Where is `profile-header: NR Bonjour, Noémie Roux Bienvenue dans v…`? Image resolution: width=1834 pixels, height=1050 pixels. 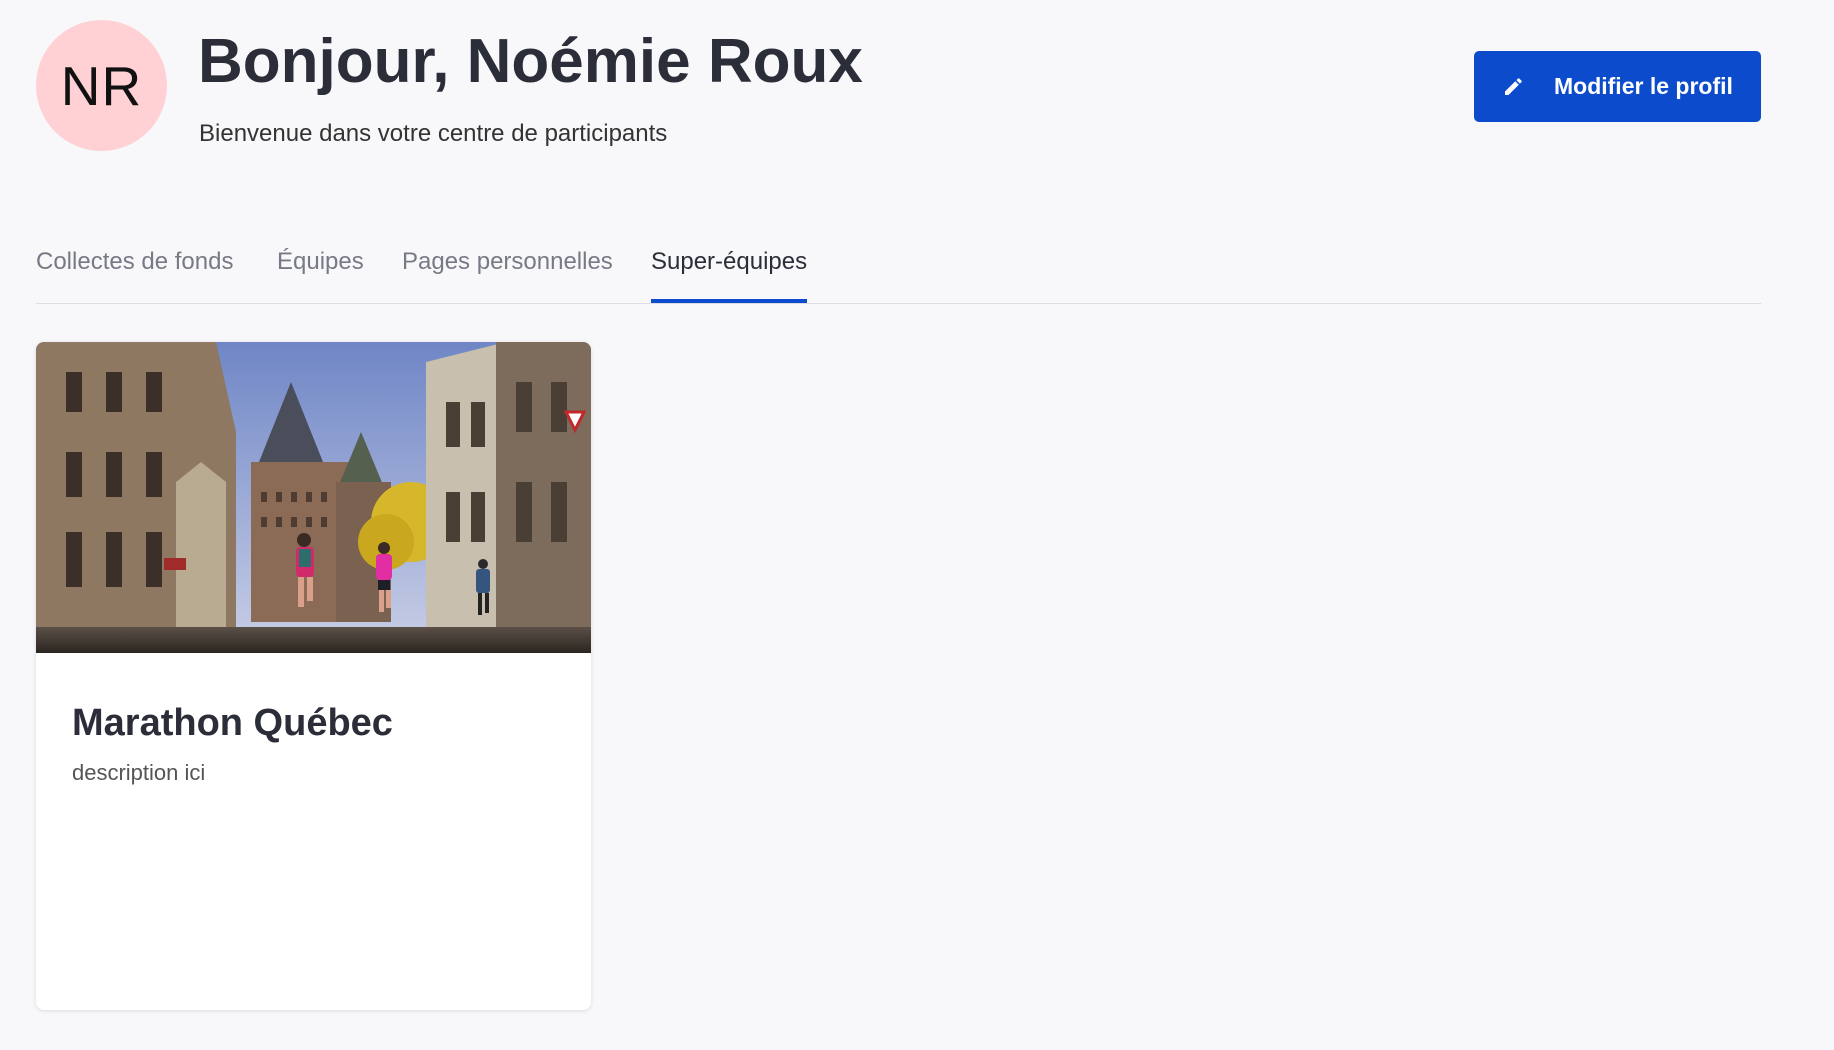 profile-header: NR Bonjour, Noémie Roux Bienvenue dans v… is located at coordinates (898, 90).